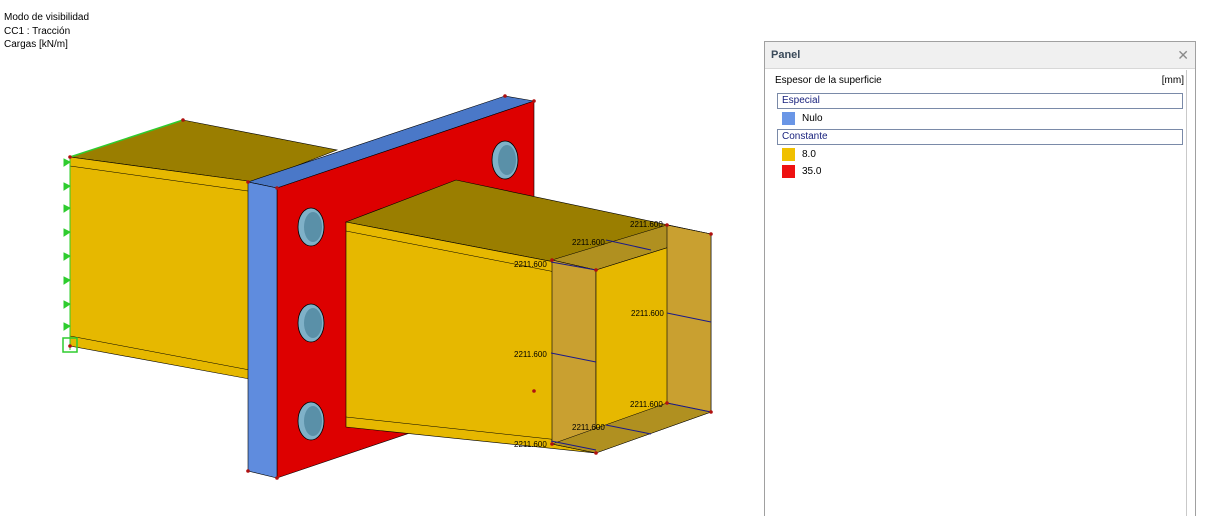 Image resolution: width=1213 pixels, height=516 pixels. I want to click on panel-header: Panel ✕, so click(980, 55).